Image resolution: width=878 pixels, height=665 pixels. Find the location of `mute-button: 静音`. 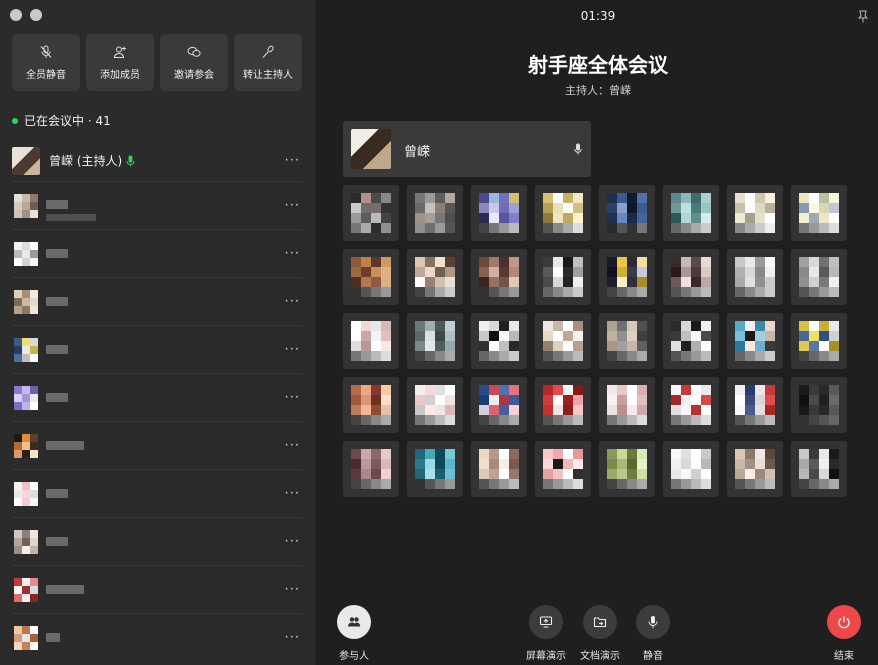

mute-button: 静音 is located at coordinates (653, 633).